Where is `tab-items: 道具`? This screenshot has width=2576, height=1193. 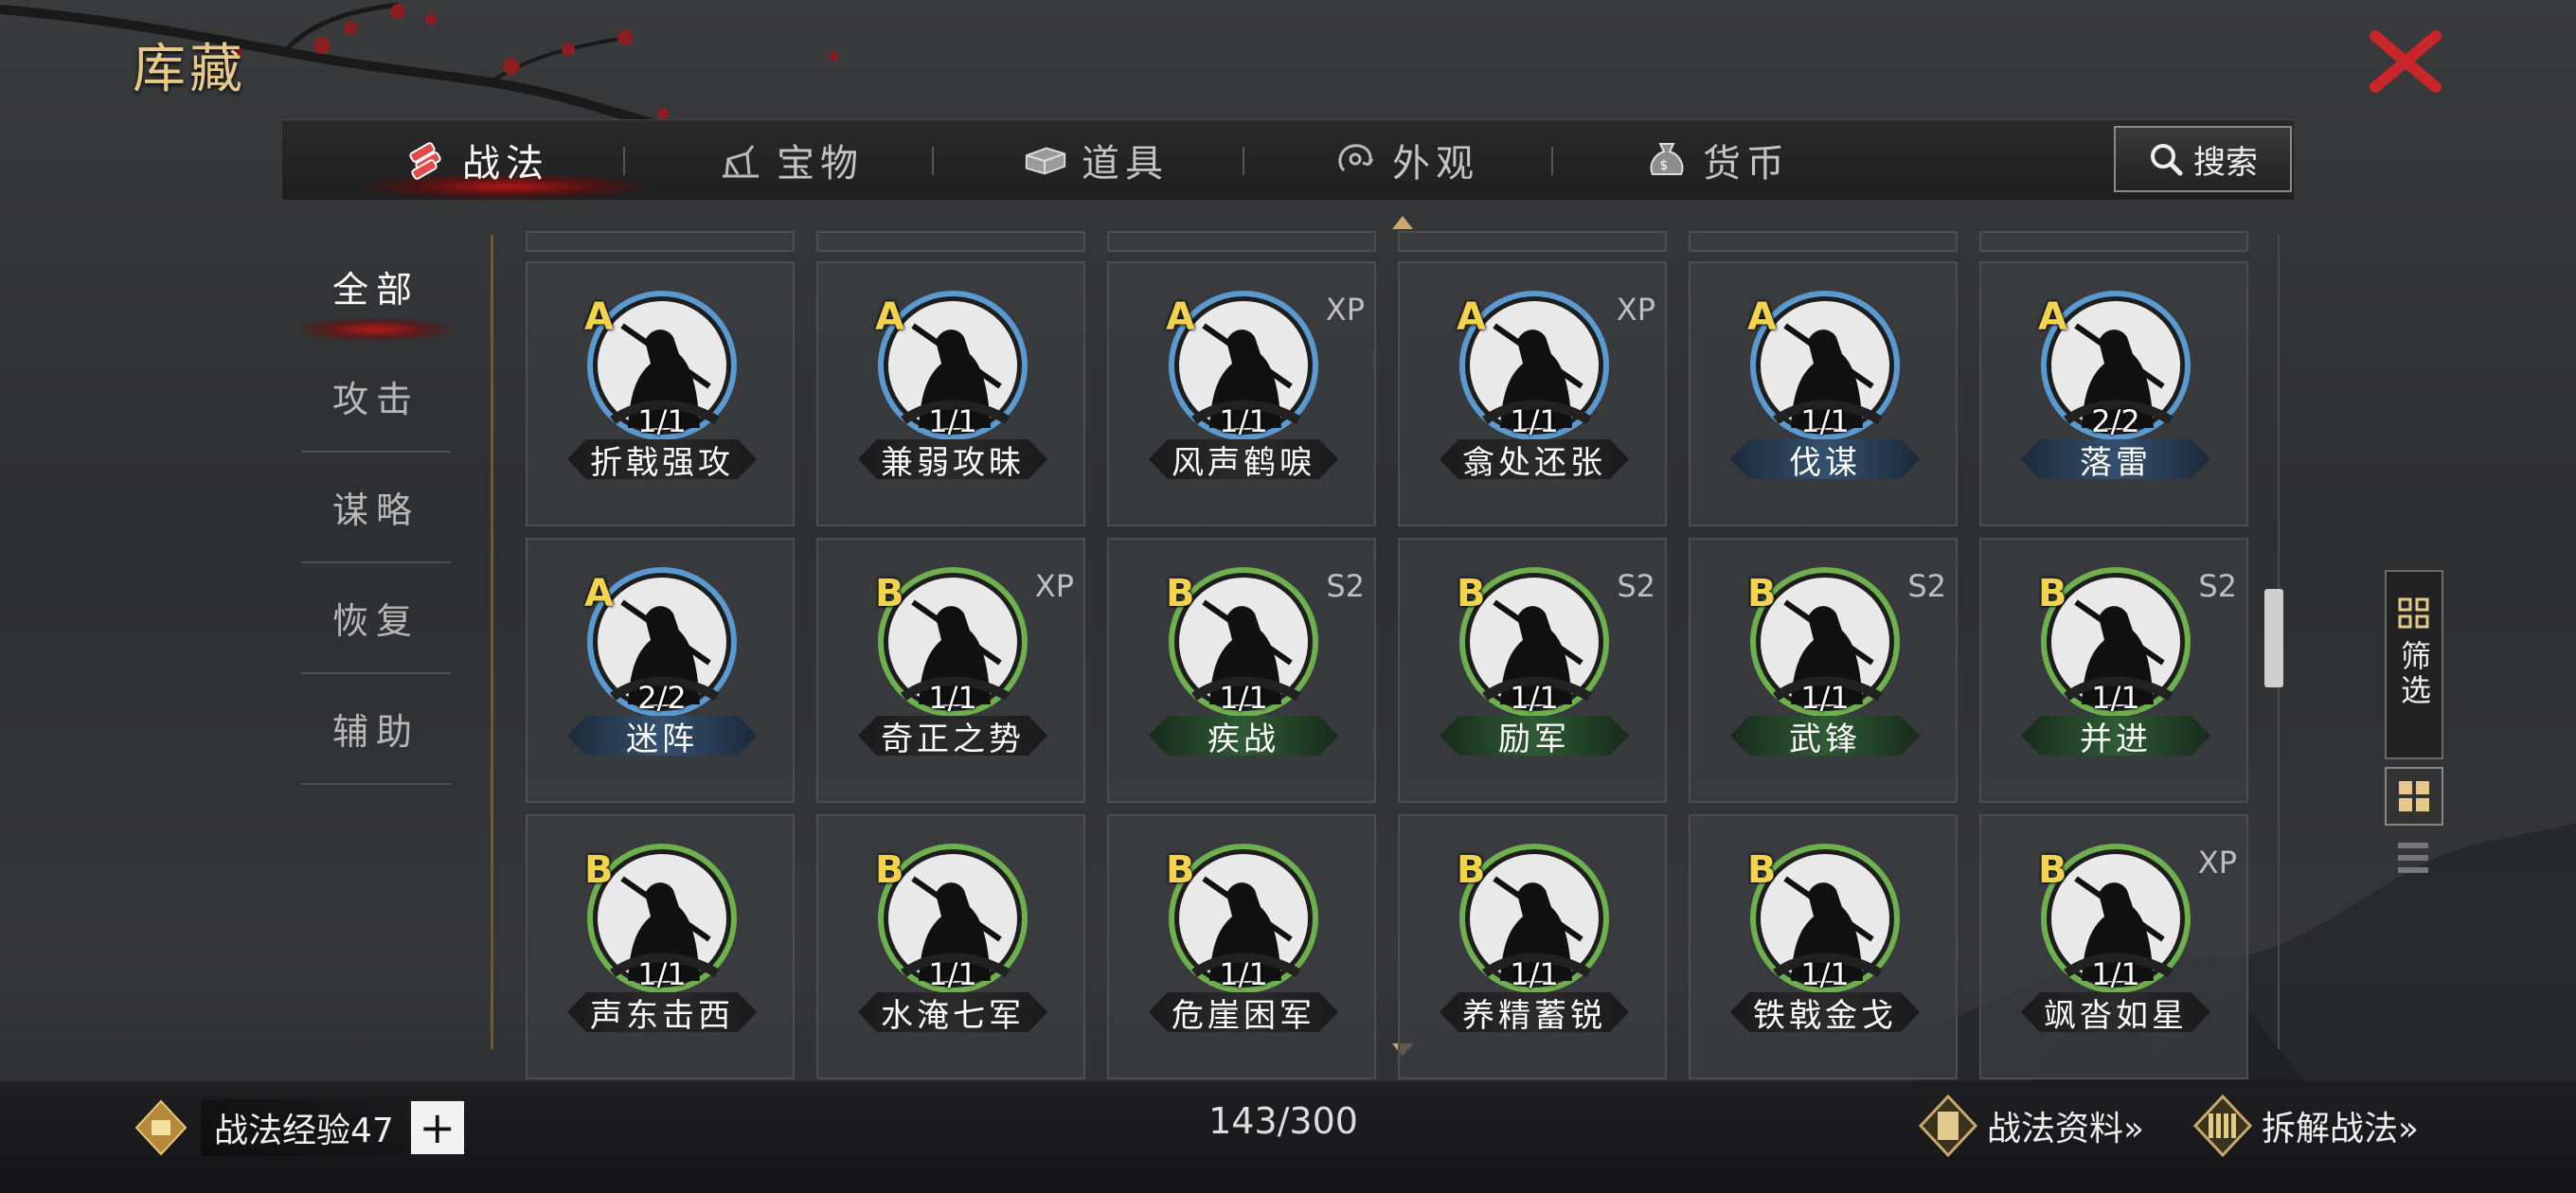
tab-items: 道具 is located at coordinates (1096, 160).